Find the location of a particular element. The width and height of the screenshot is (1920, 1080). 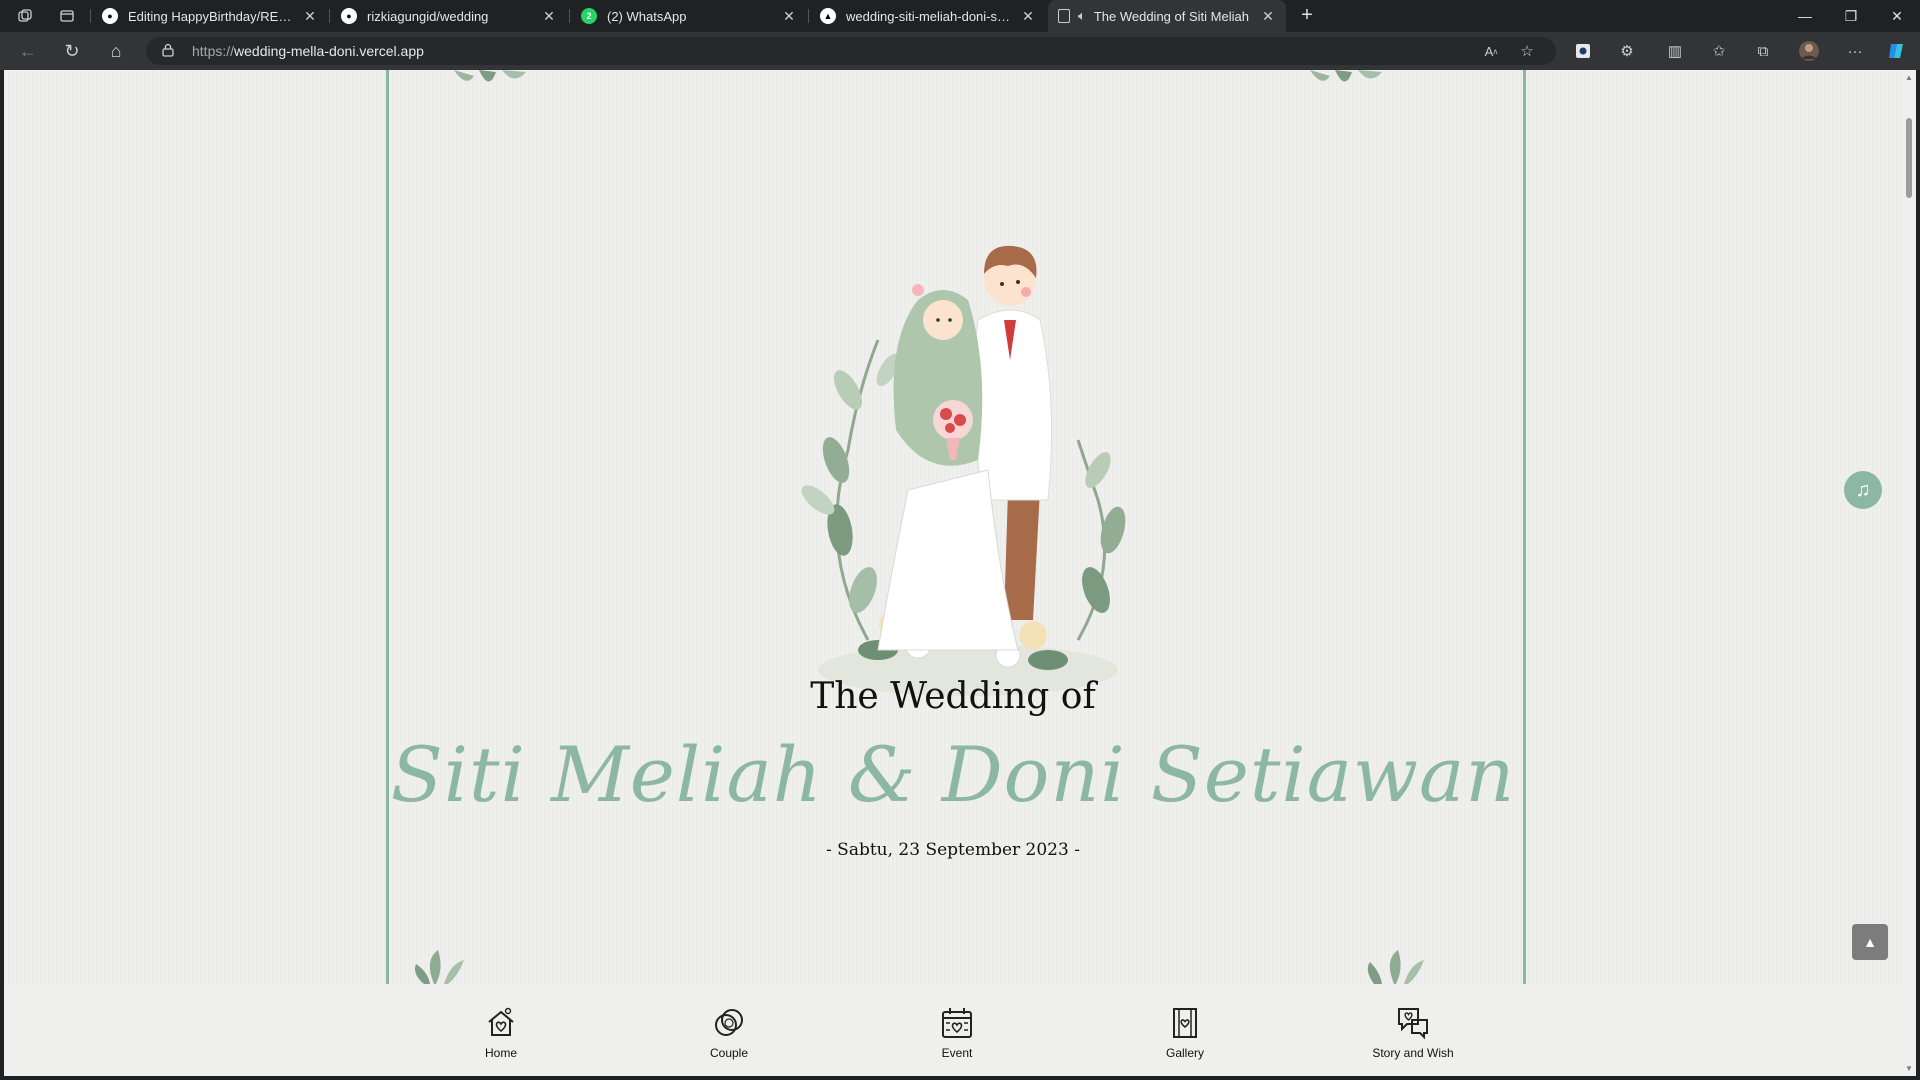

tab-title: Editing HappyBirthday/README is located at coordinates (211, 16).